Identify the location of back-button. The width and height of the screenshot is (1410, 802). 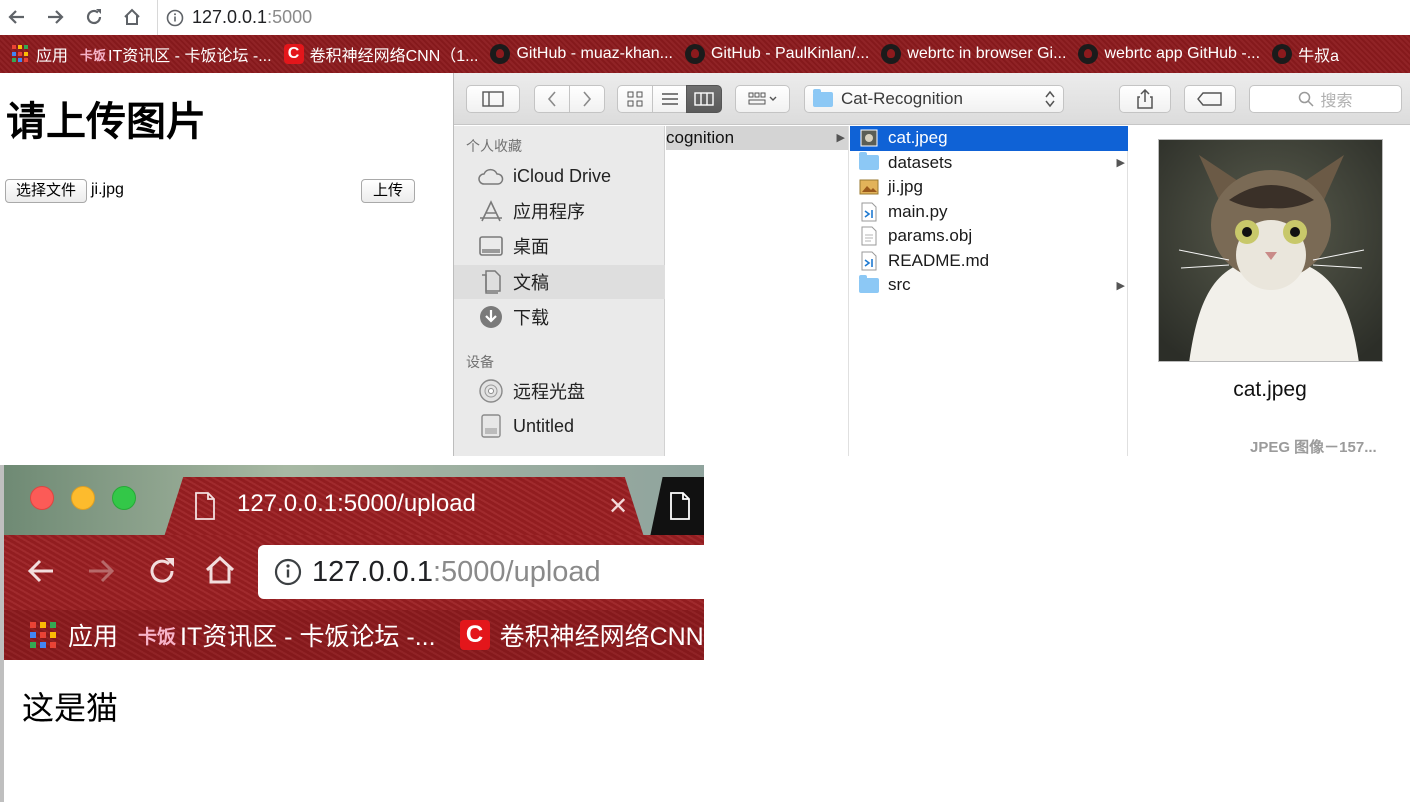
(552, 99).